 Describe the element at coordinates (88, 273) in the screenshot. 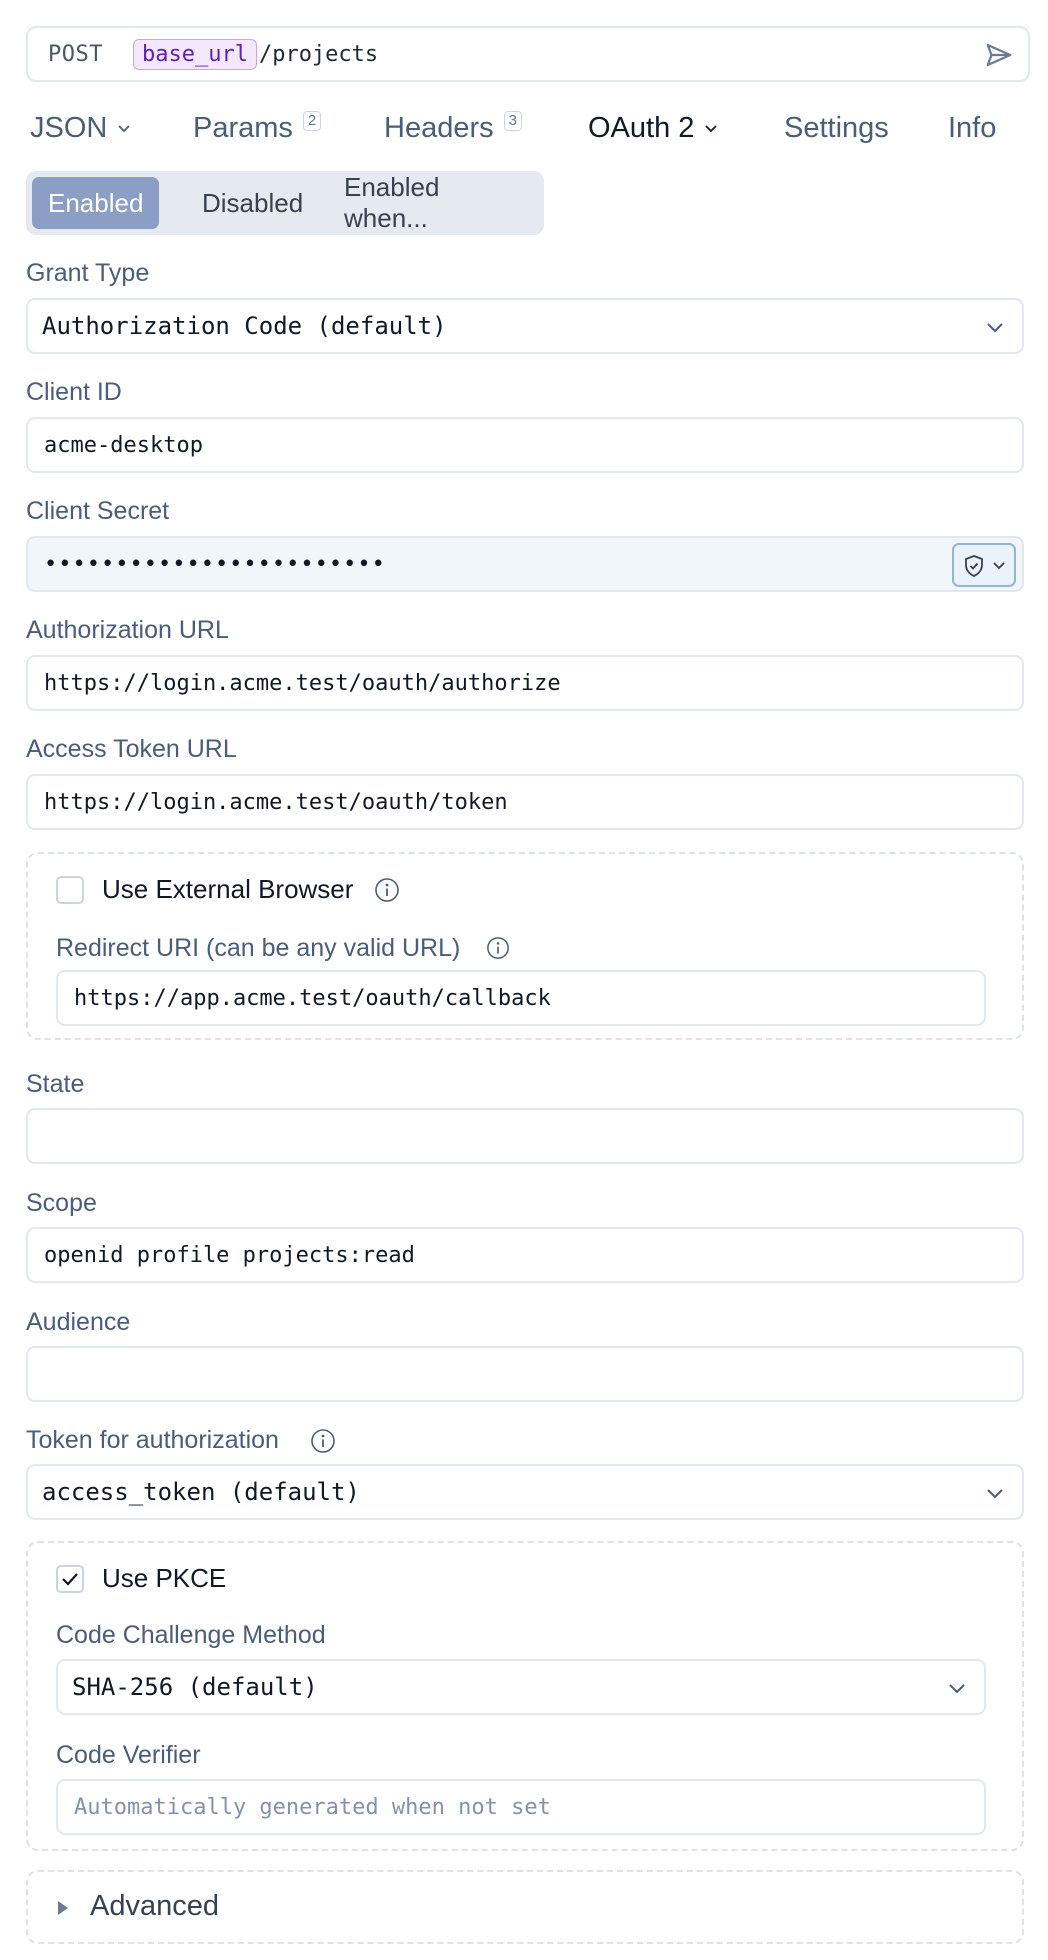

I see `grant-type-label: Grant Type` at that location.